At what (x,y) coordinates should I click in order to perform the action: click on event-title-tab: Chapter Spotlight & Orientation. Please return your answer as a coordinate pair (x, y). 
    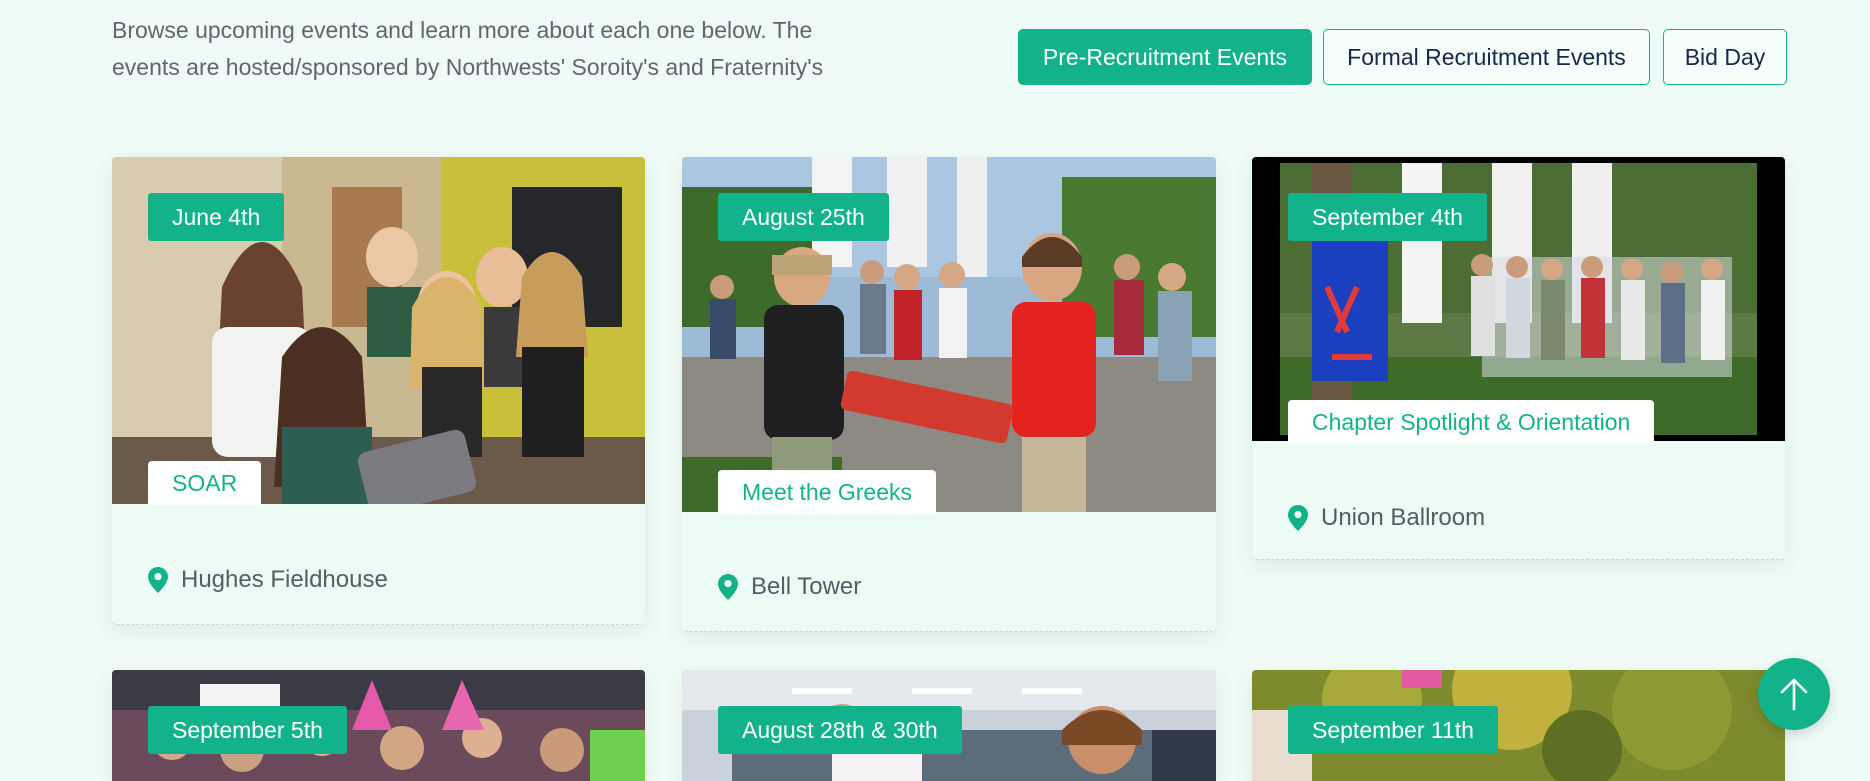
    Looking at the image, I should click on (1471, 422).